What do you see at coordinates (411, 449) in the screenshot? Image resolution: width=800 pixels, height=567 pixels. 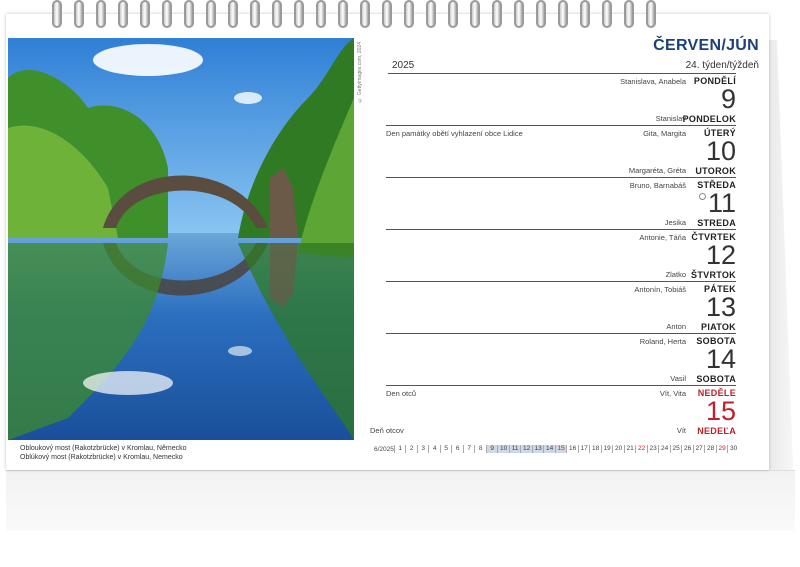 I see `mini-month-day: 2` at bounding box center [411, 449].